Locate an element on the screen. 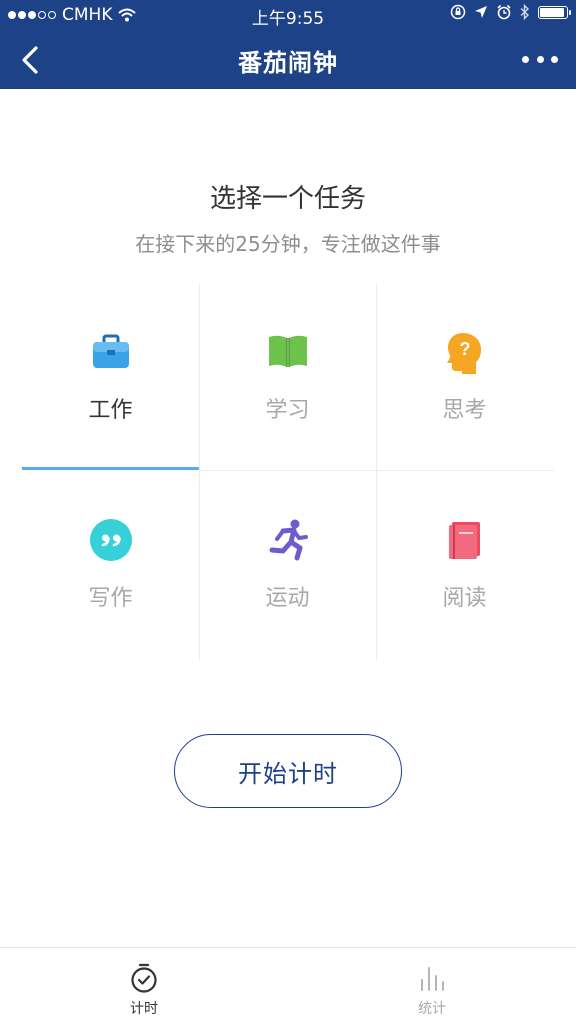 The height and width of the screenshot is (1025, 576). status-icons is located at coordinates (510, 12).